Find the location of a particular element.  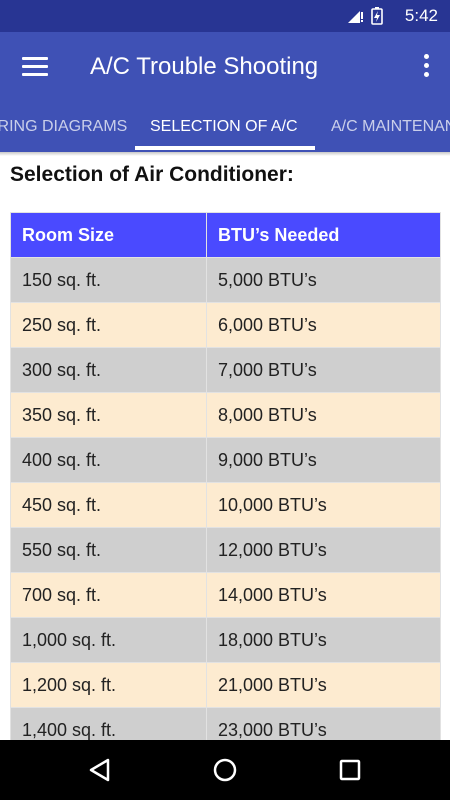

menu-icon is located at coordinates (35, 68).